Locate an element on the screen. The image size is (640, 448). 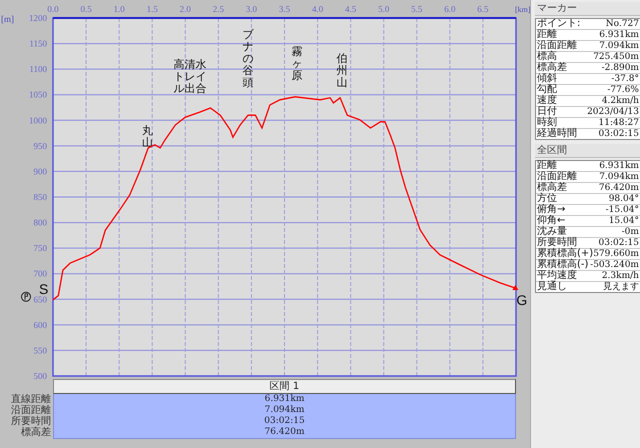
x-tick-label: 2.5 is located at coordinates (218, 9).